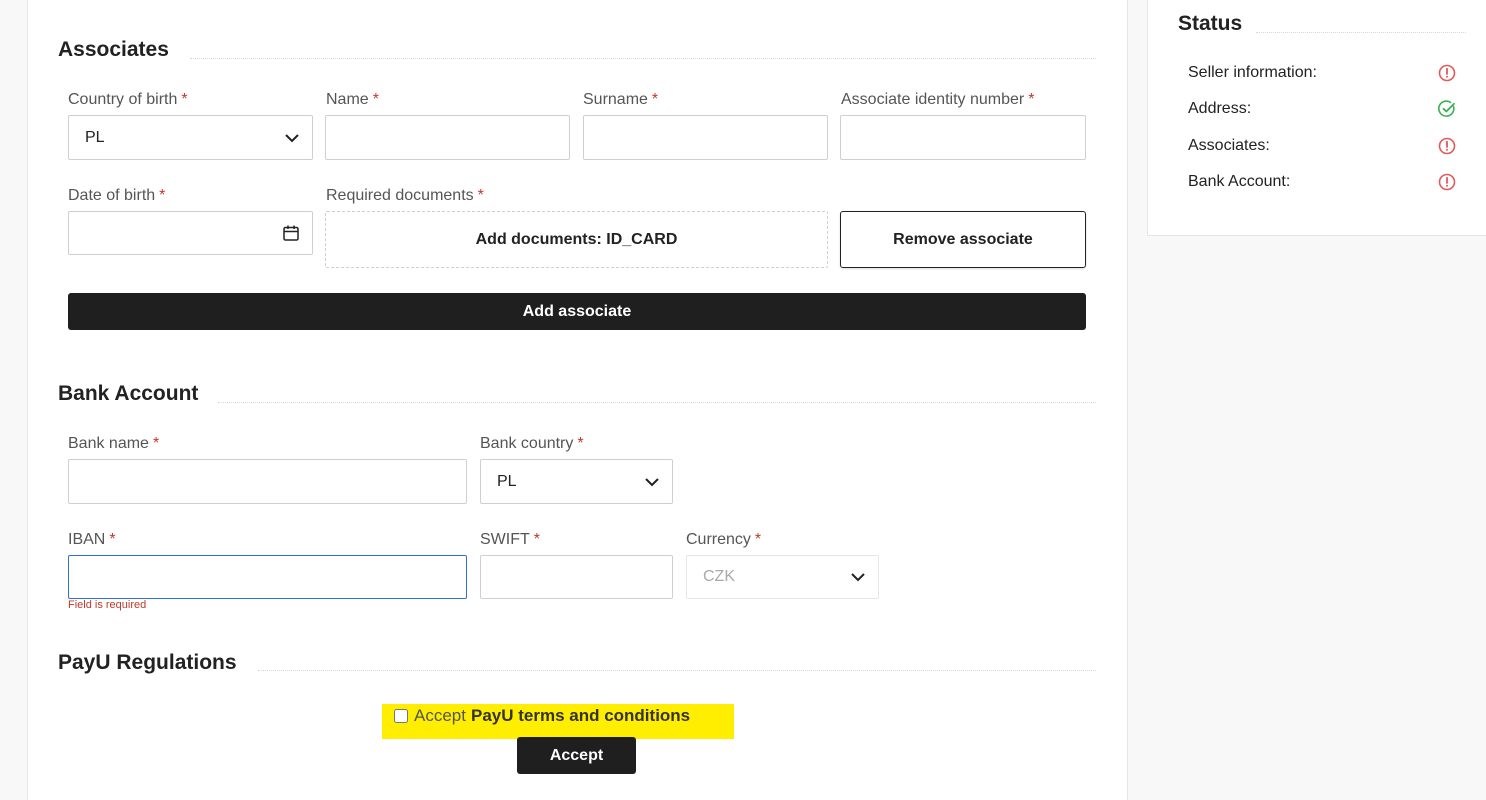 The width and height of the screenshot is (1486, 800). I want to click on bank-country-select: PL, so click(576, 481).